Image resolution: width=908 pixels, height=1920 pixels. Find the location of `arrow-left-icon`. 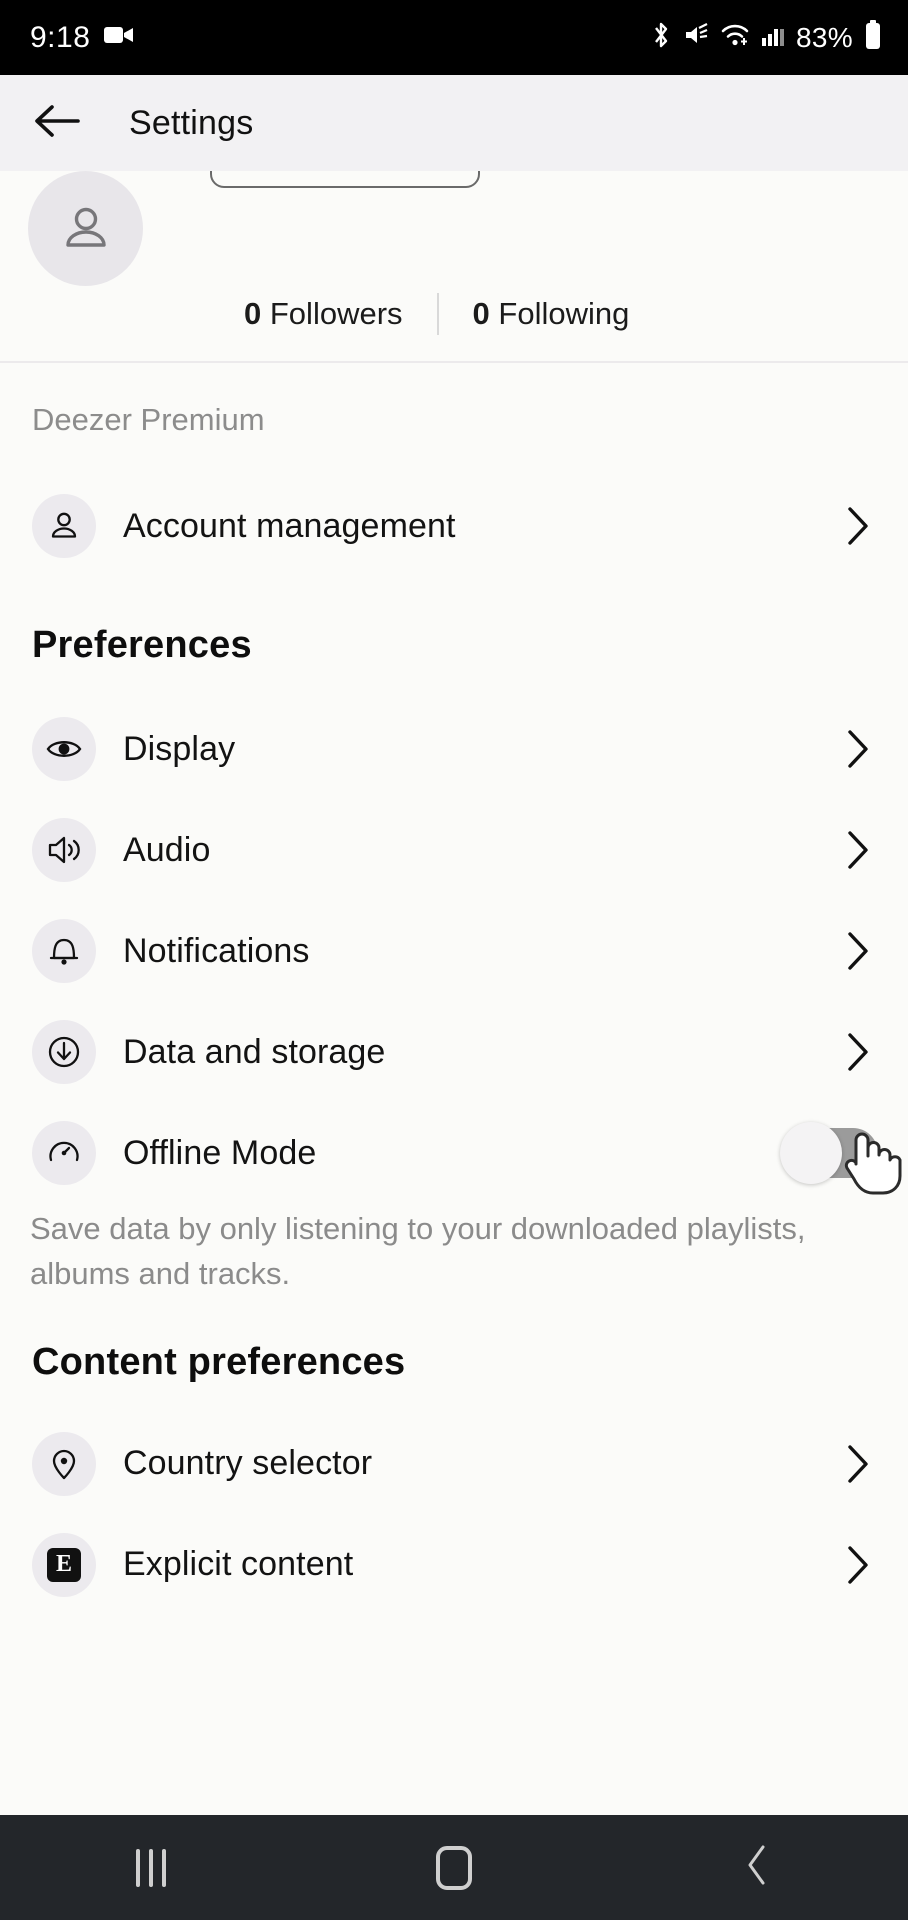

arrow-left-icon is located at coordinates (57, 123).